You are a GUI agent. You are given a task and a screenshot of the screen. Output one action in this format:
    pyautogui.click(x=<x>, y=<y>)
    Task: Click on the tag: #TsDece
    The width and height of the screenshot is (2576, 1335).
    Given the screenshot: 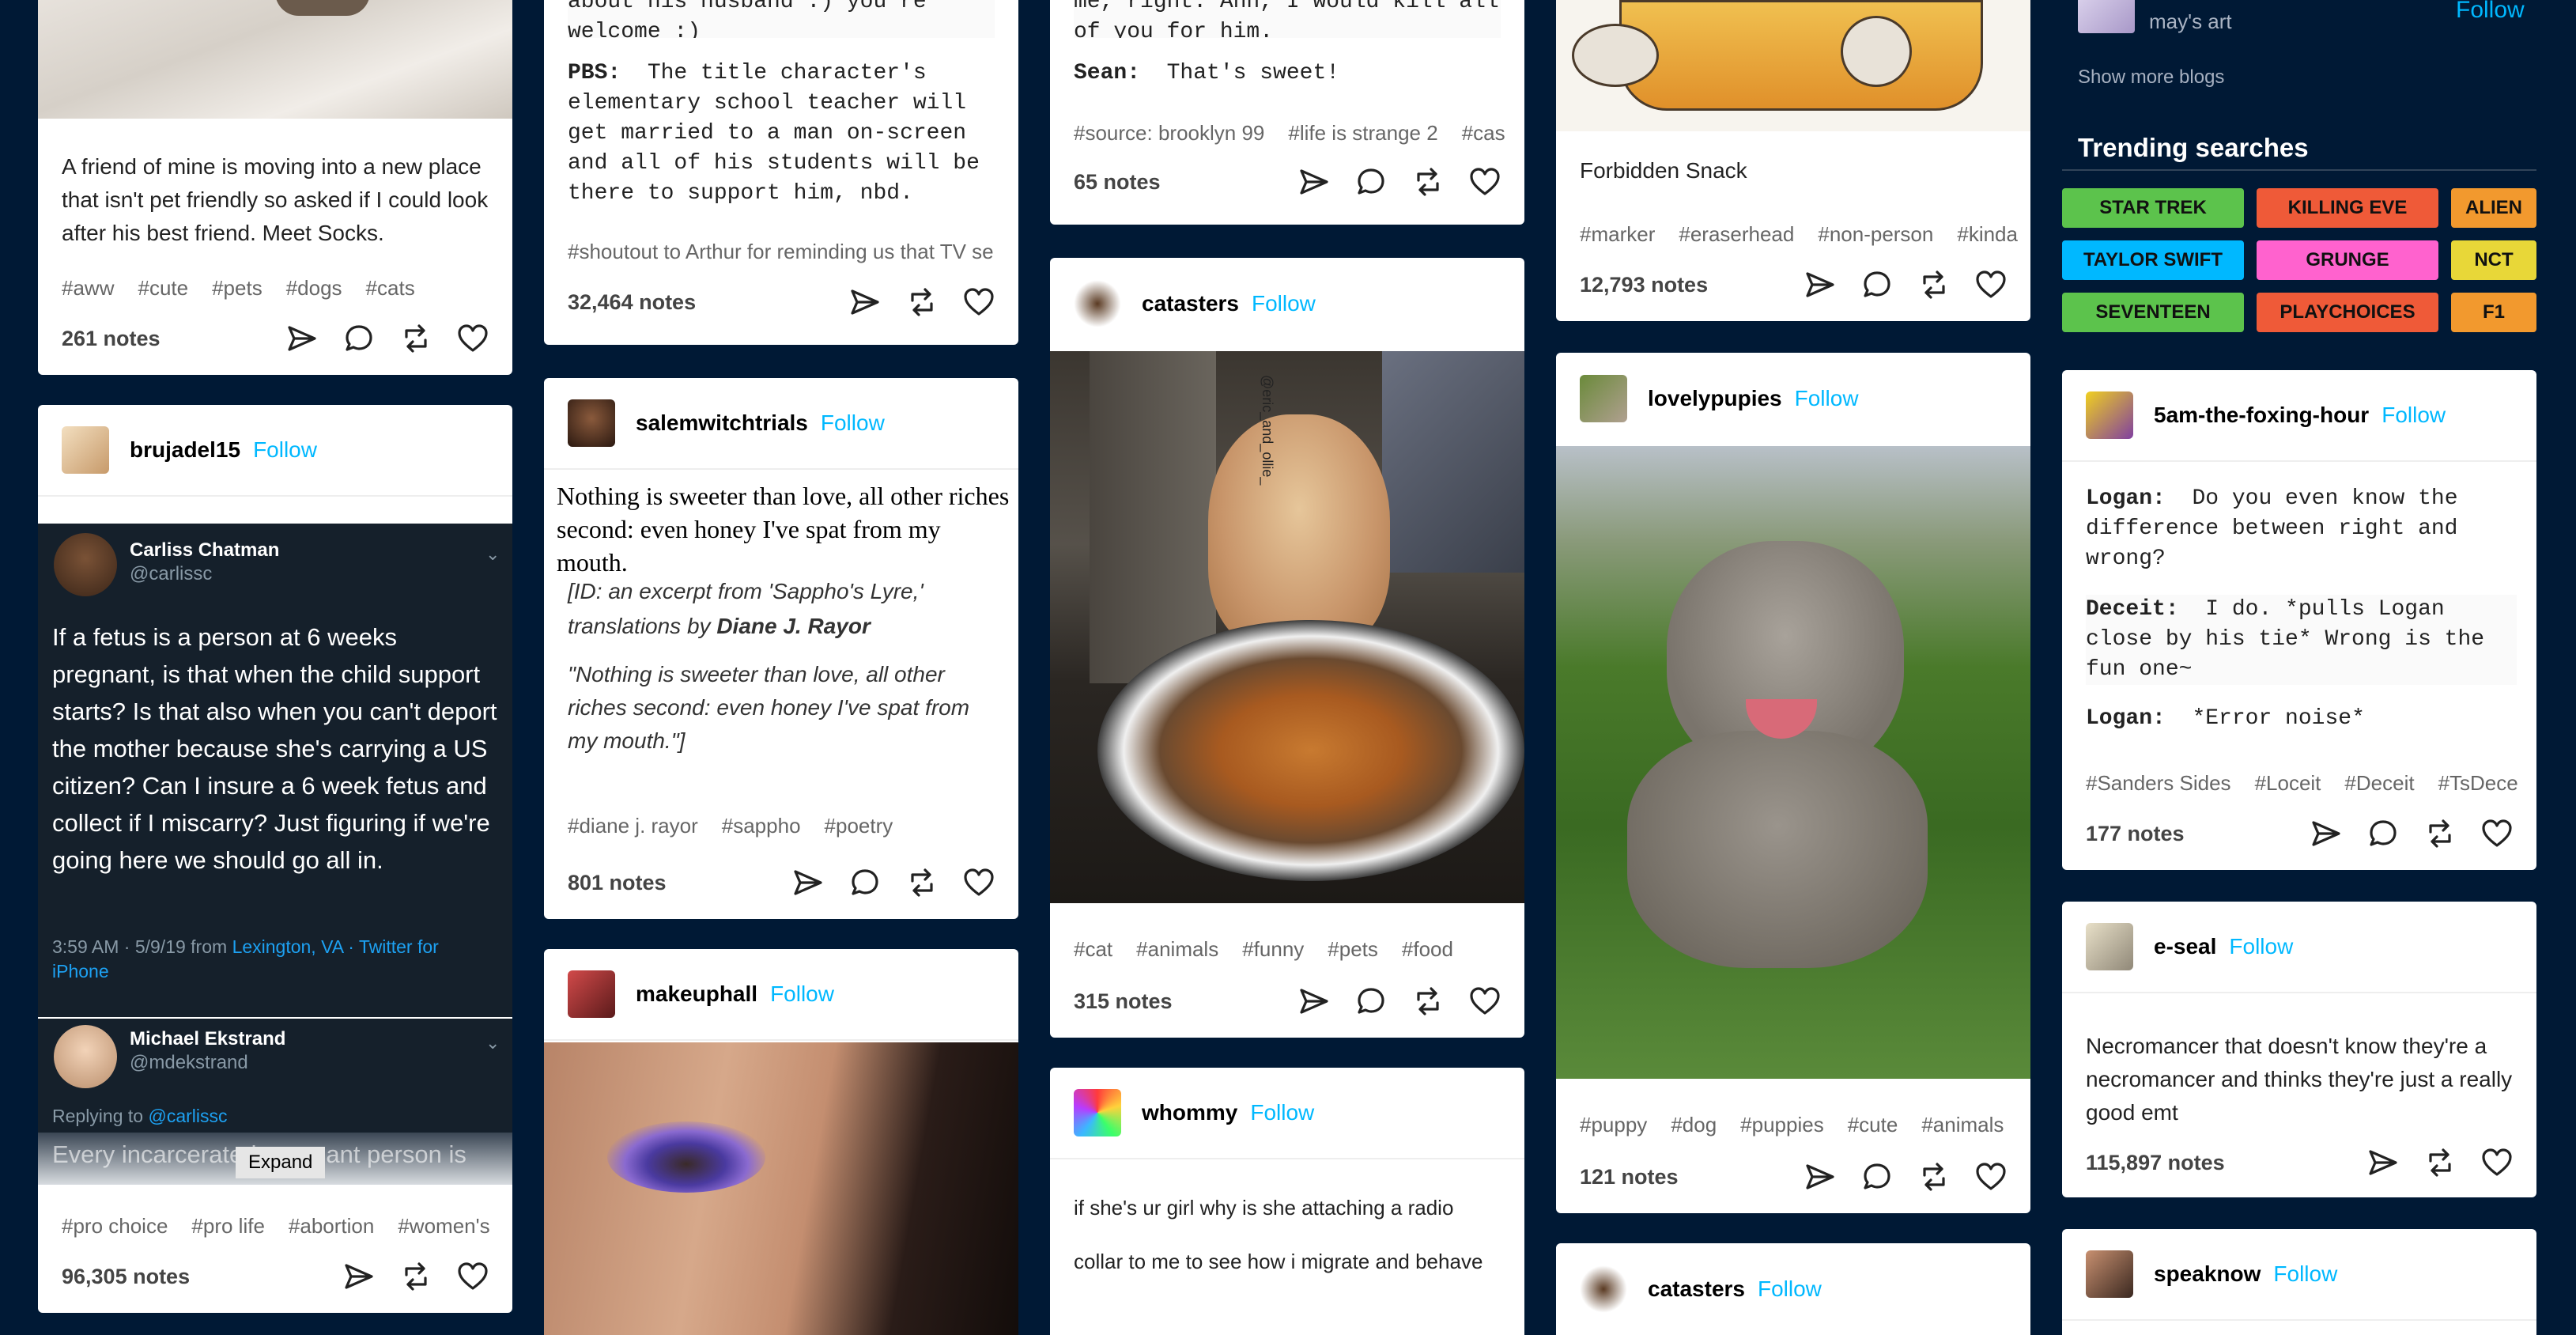 What is the action you would take?
    pyautogui.click(x=2478, y=784)
    